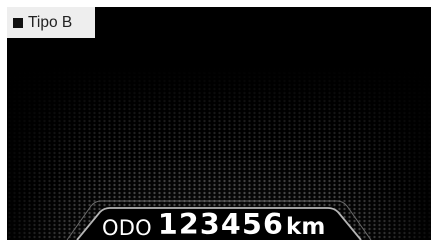 The width and height of the screenshot is (437, 242). I want to click on type-label-text: Tipo B, so click(50, 22).